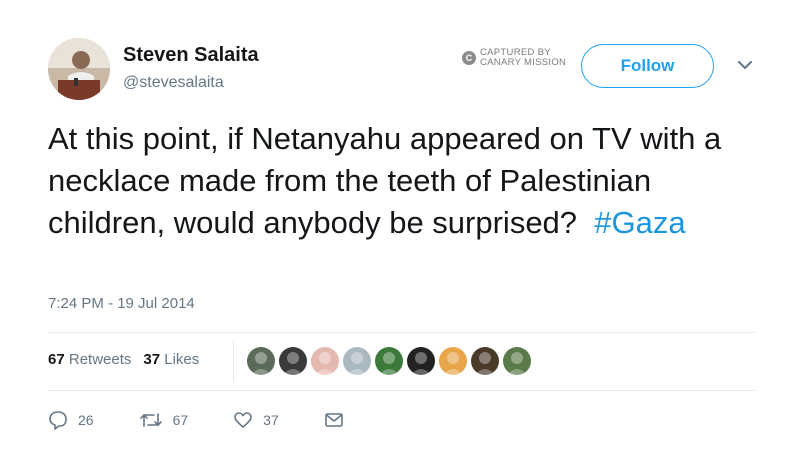  I want to click on reply-icon, so click(58, 420).